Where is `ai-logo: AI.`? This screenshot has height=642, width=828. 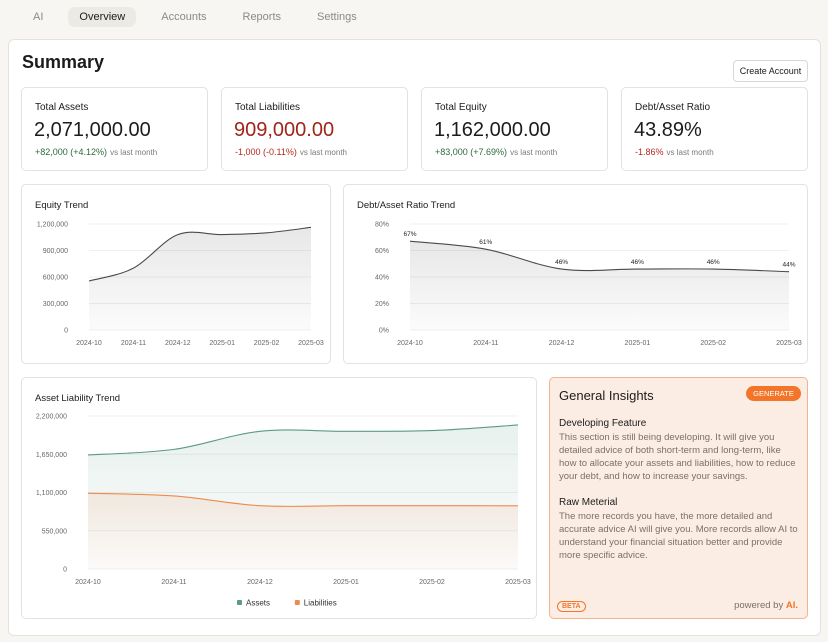
ai-logo: AI. is located at coordinates (791, 605).